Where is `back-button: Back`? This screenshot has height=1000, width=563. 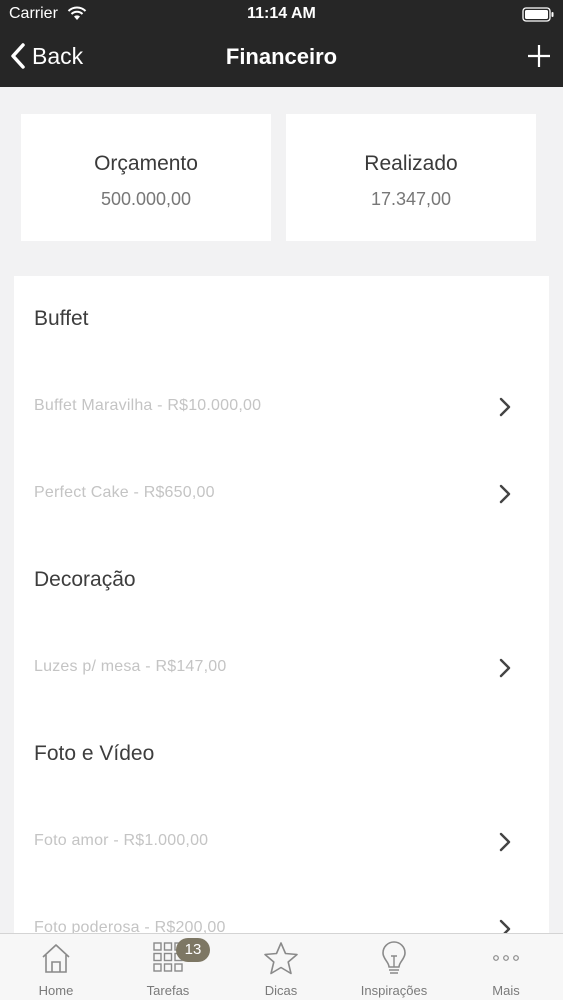
back-button: Back is located at coordinates (46, 56).